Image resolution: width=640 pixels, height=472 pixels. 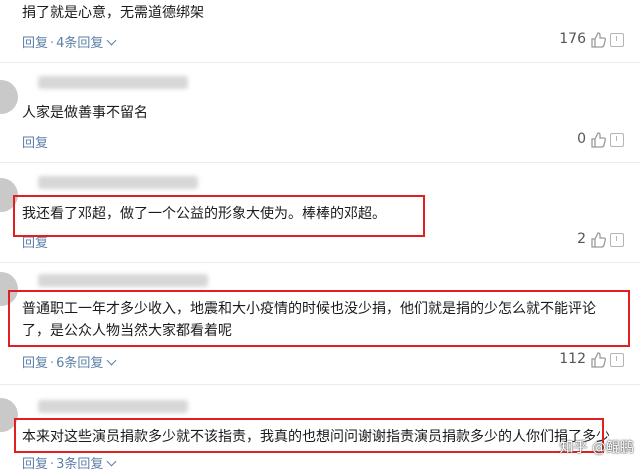 I want to click on view-replies-button: 6条回复, so click(x=86, y=363).